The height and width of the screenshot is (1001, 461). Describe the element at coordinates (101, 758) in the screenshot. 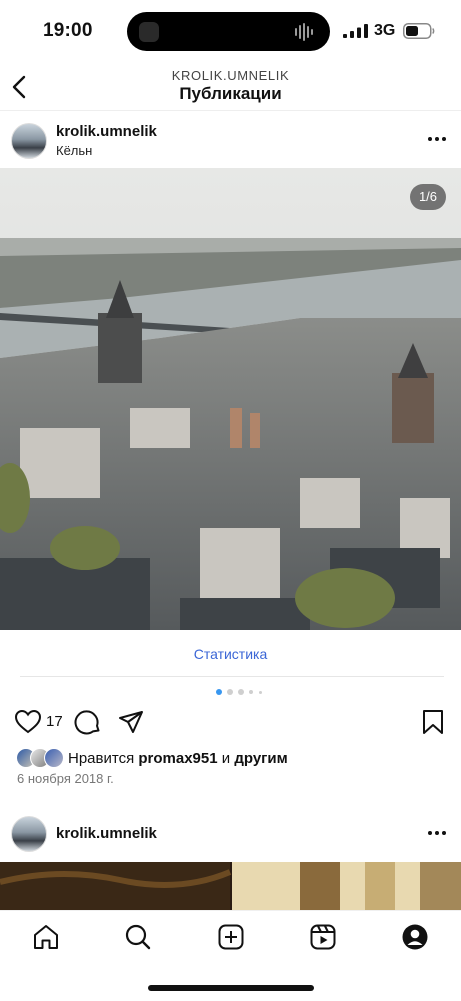

I see `liked-by-prefix: Нравится` at that location.